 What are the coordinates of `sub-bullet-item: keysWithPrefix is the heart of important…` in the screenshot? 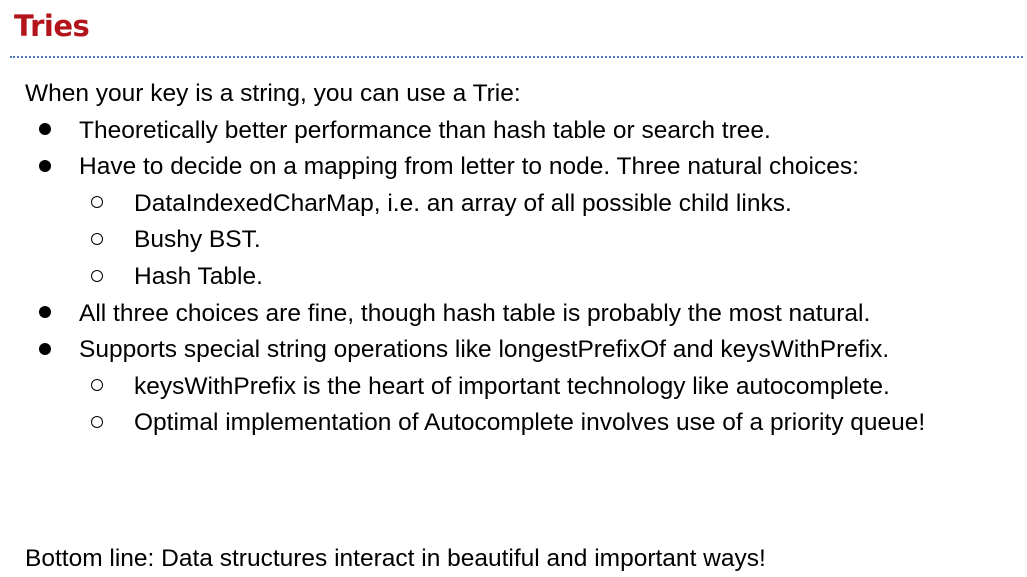 It's located at (520, 387).